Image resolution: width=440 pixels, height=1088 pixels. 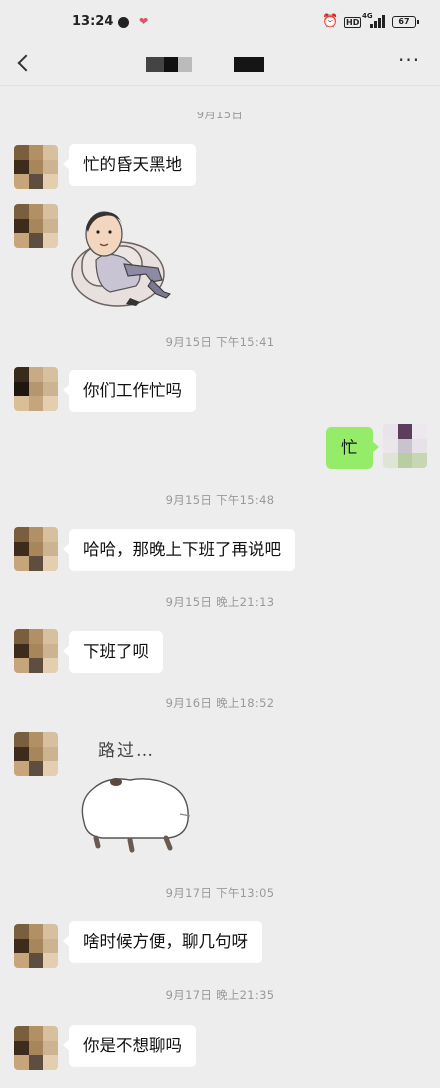 What do you see at coordinates (162, 942) in the screenshot?
I see `message-bubble: 啥时候方便，聊几句呀` at bounding box center [162, 942].